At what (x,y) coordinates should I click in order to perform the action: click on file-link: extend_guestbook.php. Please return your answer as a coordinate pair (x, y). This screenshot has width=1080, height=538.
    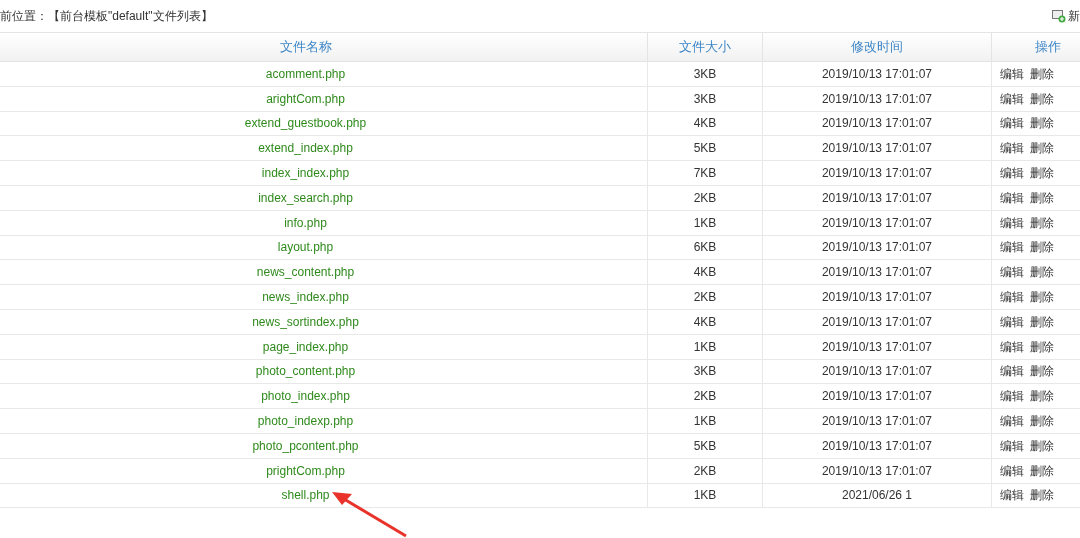
    Looking at the image, I should click on (305, 123).